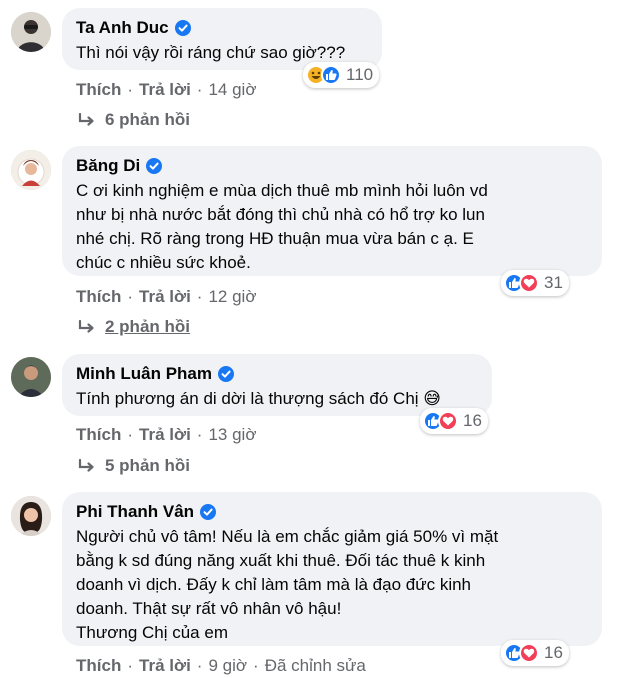  I want to click on author-name: Băng Di, so click(332, 166).